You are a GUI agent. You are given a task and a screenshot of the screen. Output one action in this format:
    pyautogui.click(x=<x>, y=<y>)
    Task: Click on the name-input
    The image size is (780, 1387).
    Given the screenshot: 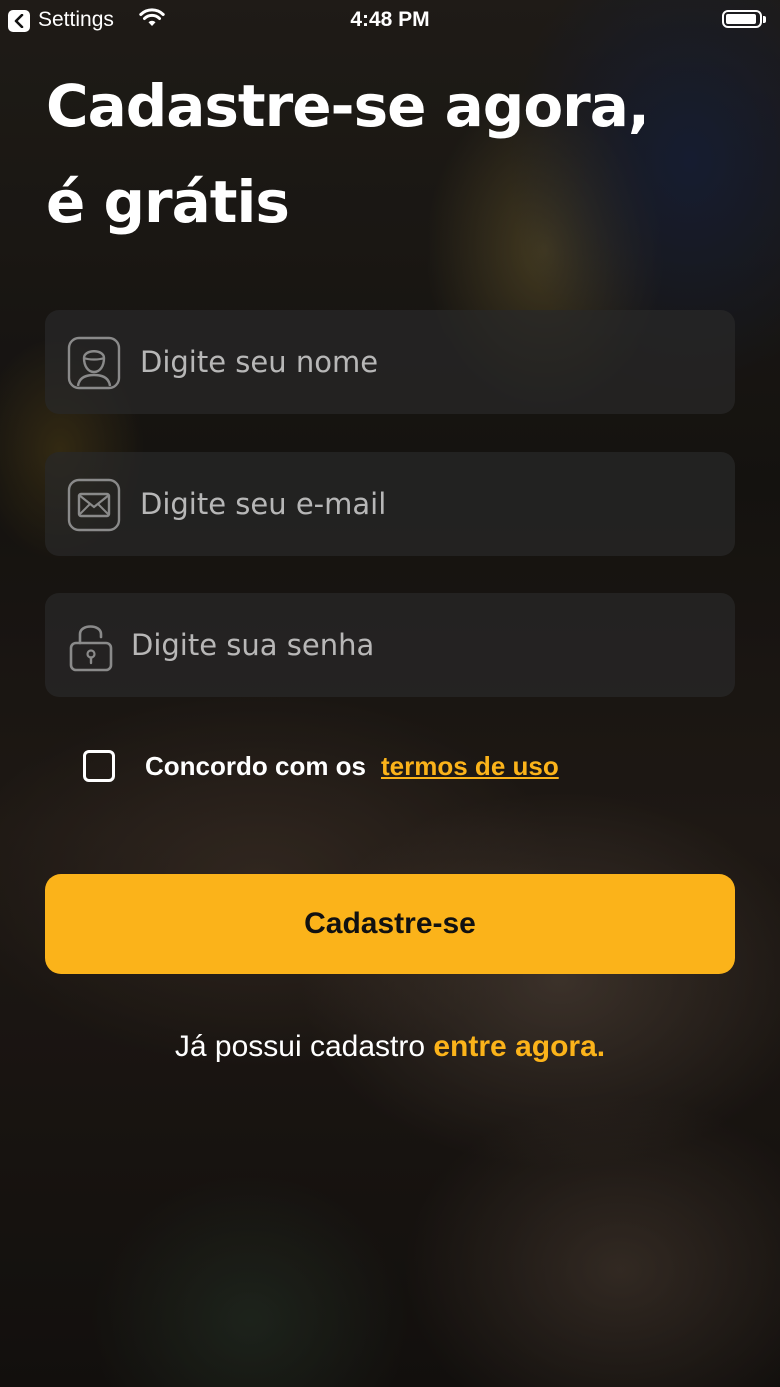 What is the action you would take?
    pyautogui.click(x=425, y=362)
    